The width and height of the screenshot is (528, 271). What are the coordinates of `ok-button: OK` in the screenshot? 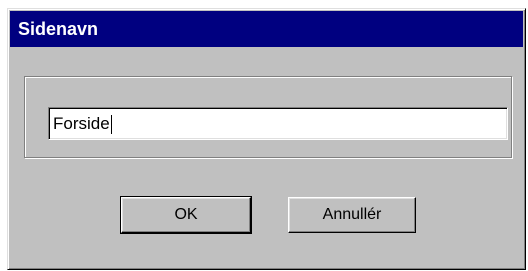 It's located at (186, 215).